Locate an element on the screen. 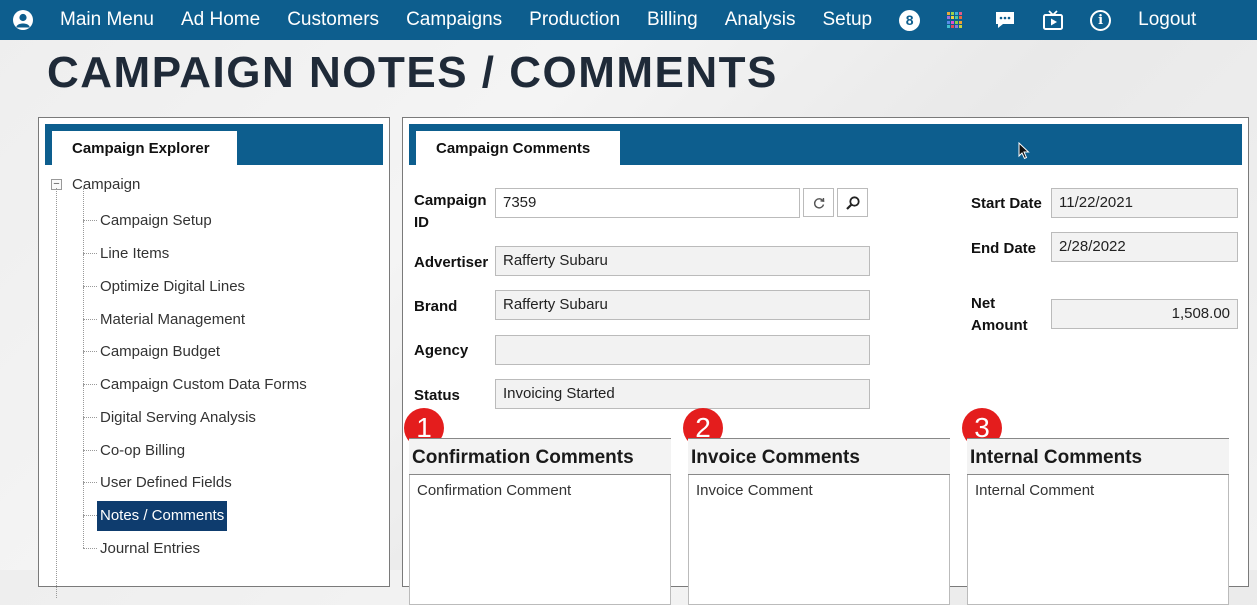 This screenshot has width=1257, height=605. search-icon is located at coordinates (852, 202).